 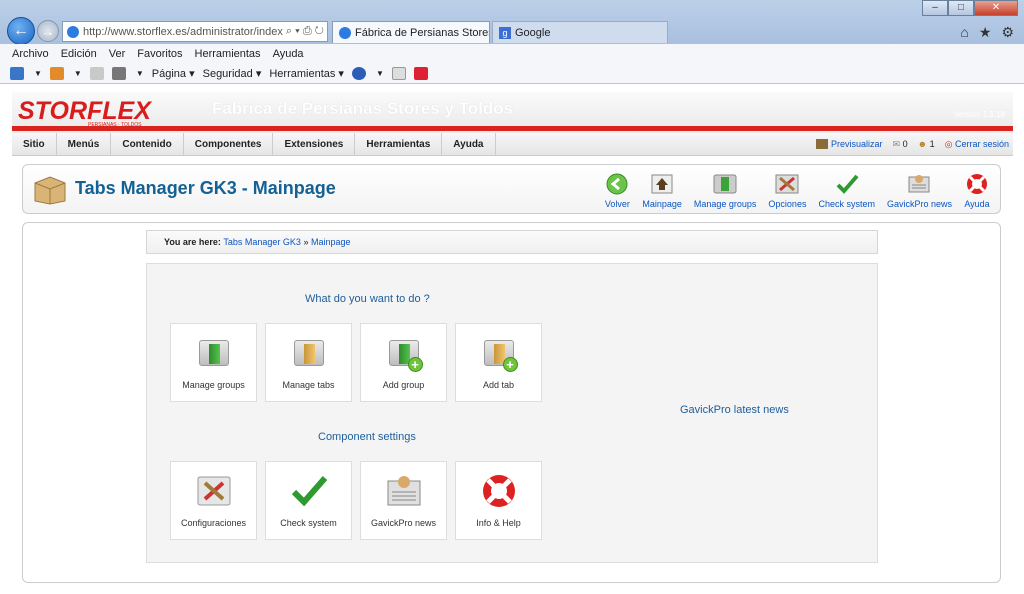 I want to click on mainpage-icon, so click(x=662, y=184).